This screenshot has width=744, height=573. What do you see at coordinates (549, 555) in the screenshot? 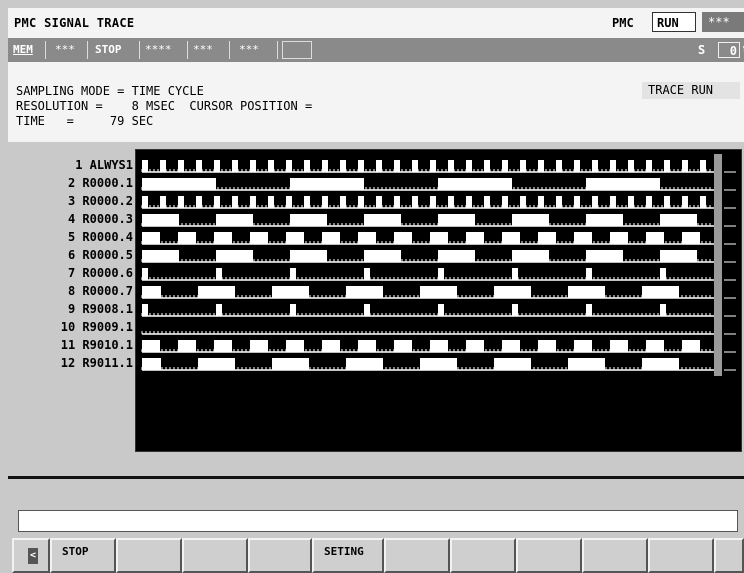
I see `softkey-8-button` at bounding box center [549, 555].